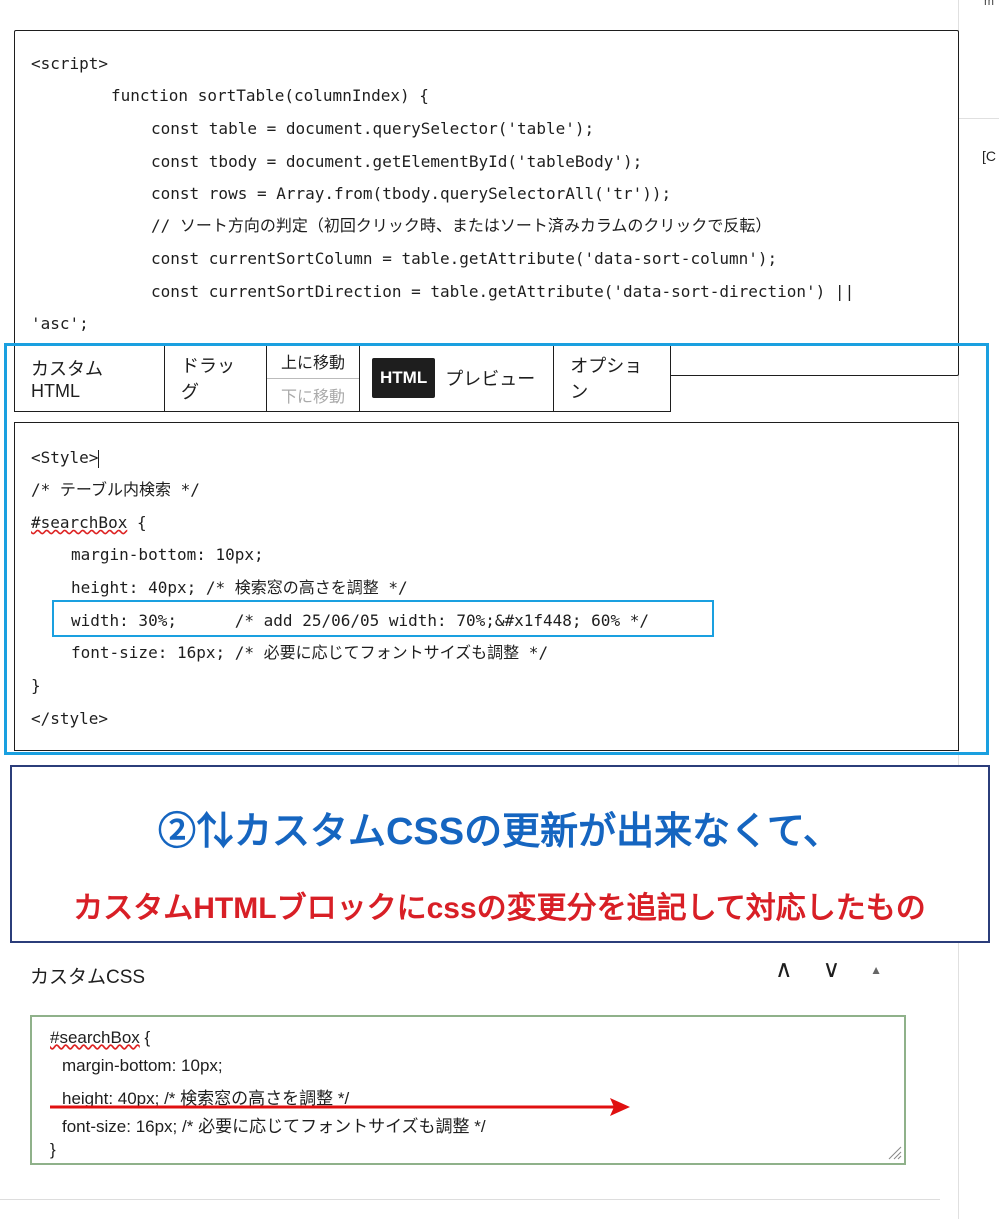 This screenshot has width=999, height=1219. Describe the element at coordinates (137, 522) in the screenshot. I see `editor-line-text: {` at that location.